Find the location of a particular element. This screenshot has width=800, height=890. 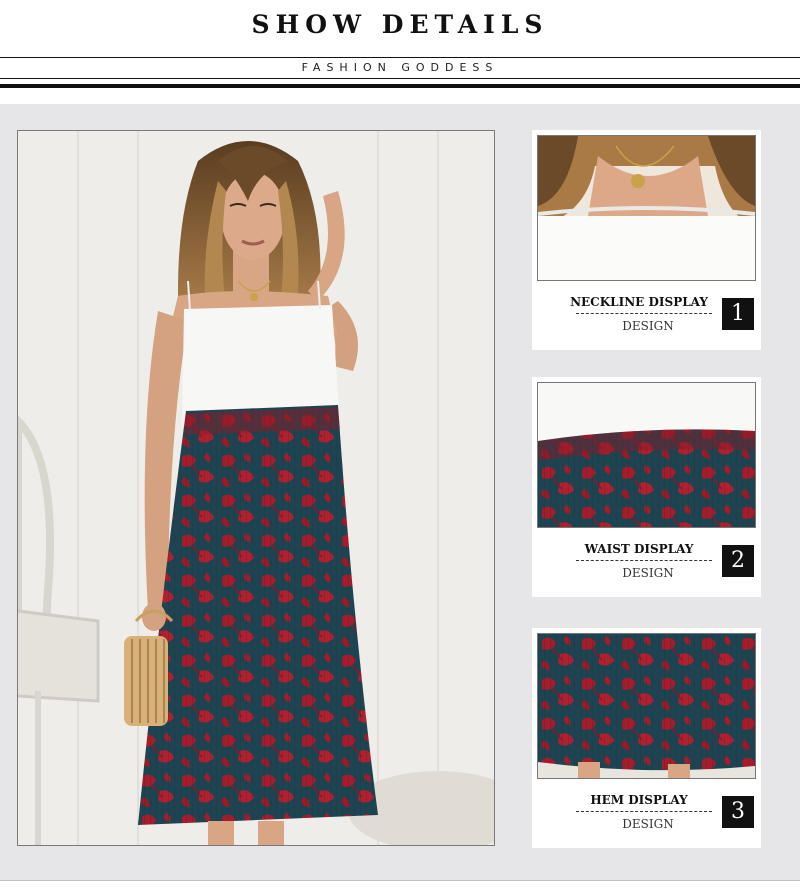

page-subtitle: FASHION GODDESS is located at coordinates (400, 68).